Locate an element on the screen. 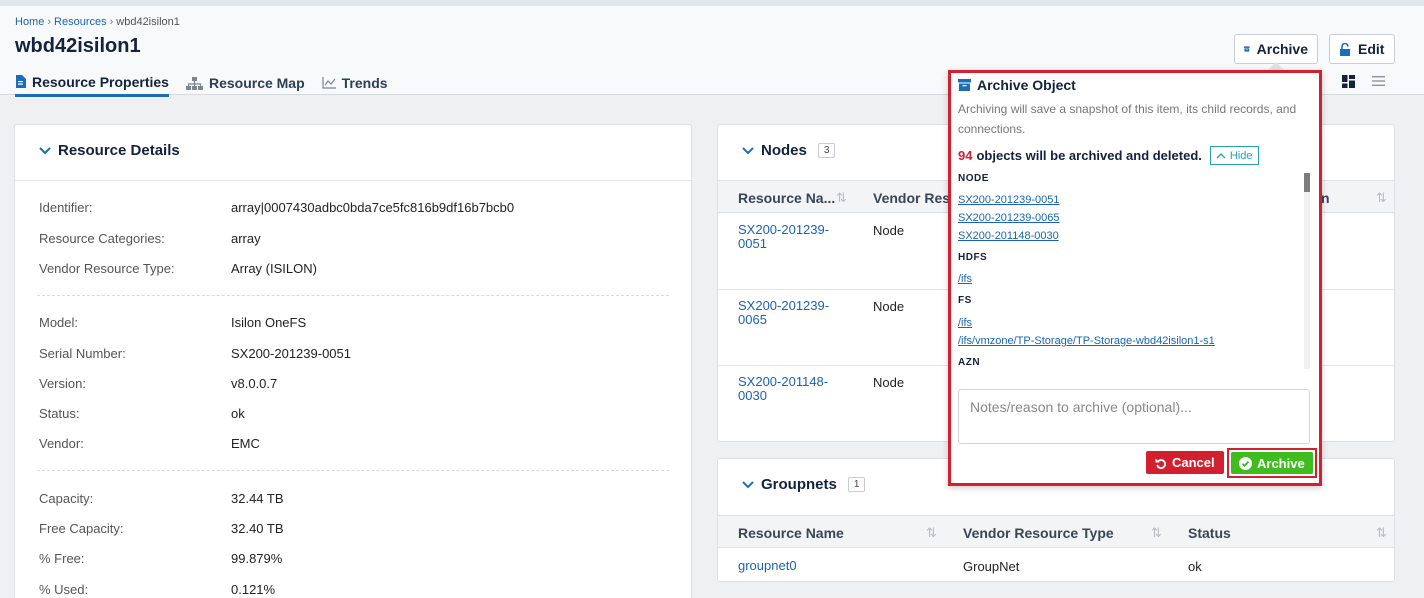 The height and width of the screenshot is (598, 1424). popover-title: Archive Object is located at coordinates (1017, 85).